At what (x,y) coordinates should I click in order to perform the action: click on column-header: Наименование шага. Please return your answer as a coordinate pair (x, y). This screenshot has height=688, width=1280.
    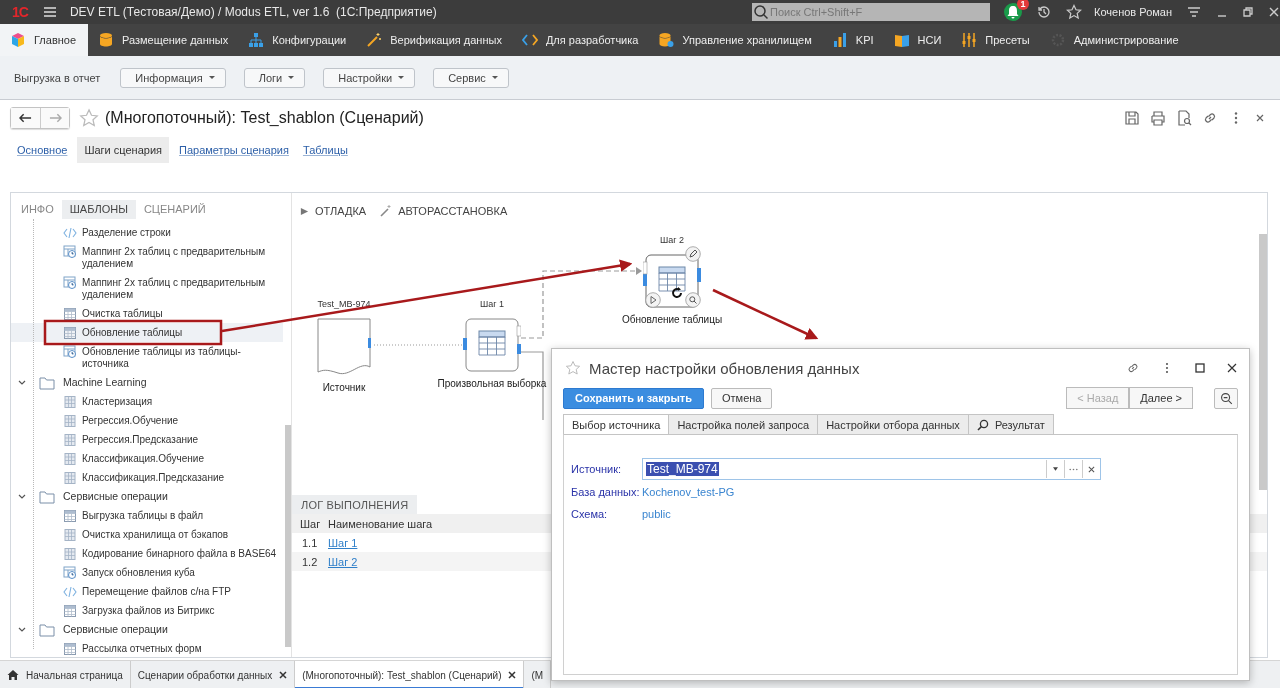
    Looking at the image, I should click on (380, 523).